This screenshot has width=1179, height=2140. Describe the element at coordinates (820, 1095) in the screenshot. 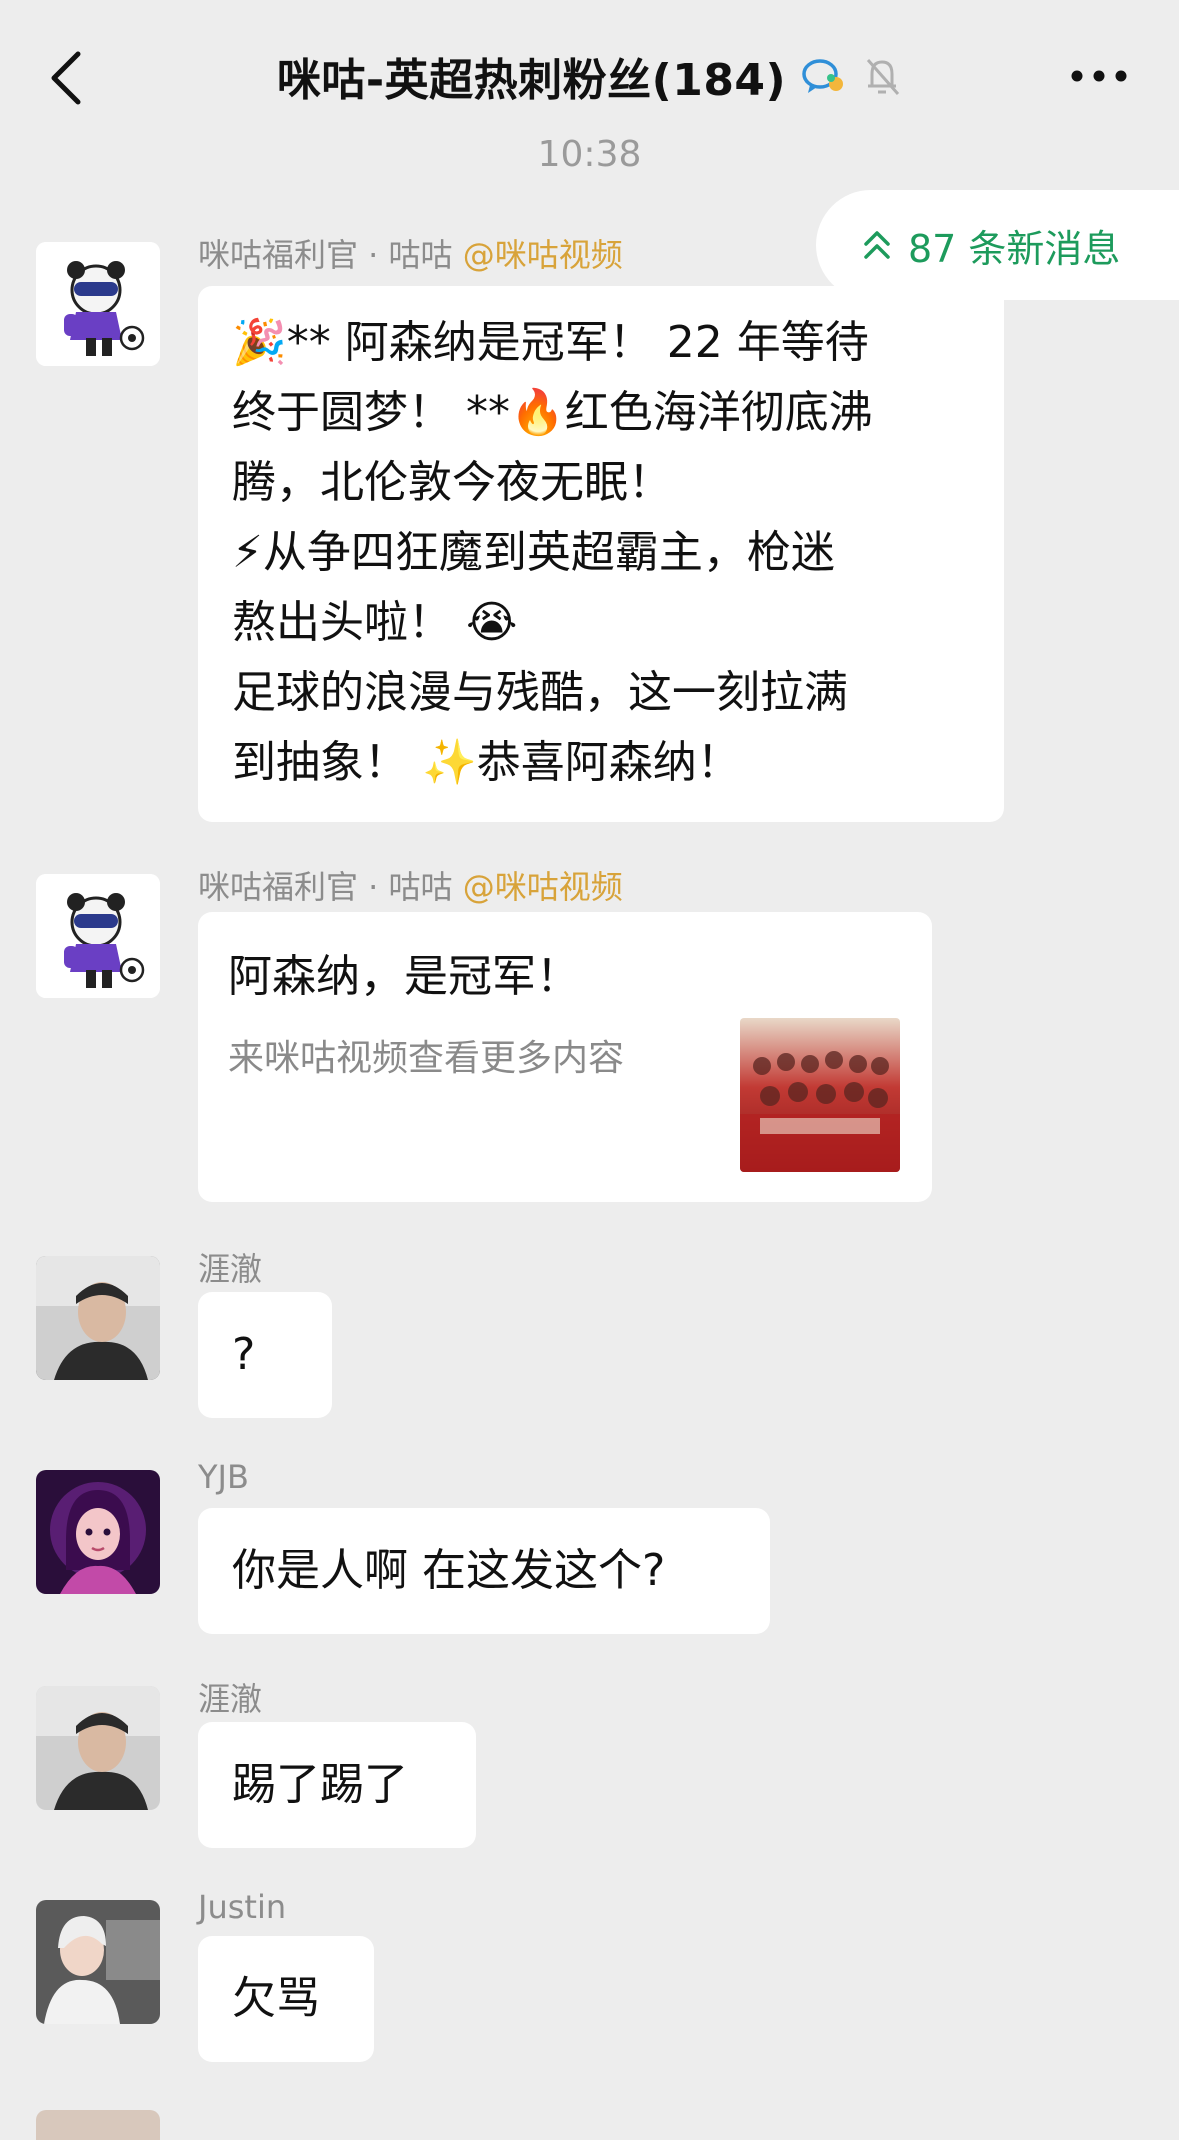

I see `card-thumbnail` at that location.